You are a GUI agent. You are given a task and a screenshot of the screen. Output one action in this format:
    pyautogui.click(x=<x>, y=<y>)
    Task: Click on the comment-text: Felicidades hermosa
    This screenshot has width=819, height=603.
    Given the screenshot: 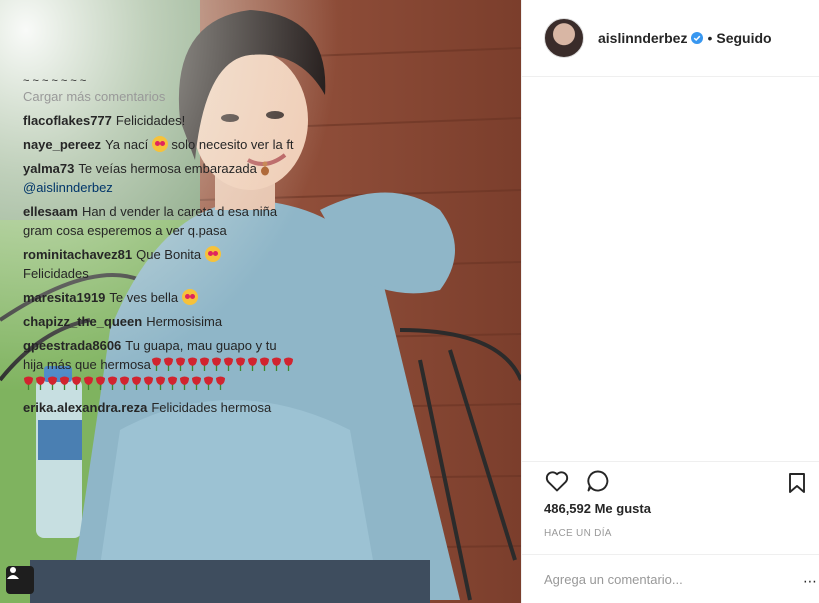 What is the action you would take?
    pyautogui.click(x=211, y=407)
    